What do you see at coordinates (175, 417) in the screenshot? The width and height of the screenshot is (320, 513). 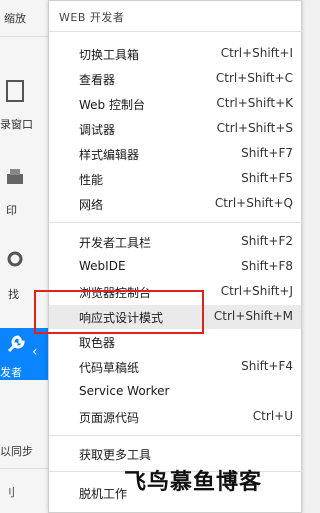 I see `menu-item-page-source: 页面源代码 Ctrl+U` at bounding box center [175, 417].